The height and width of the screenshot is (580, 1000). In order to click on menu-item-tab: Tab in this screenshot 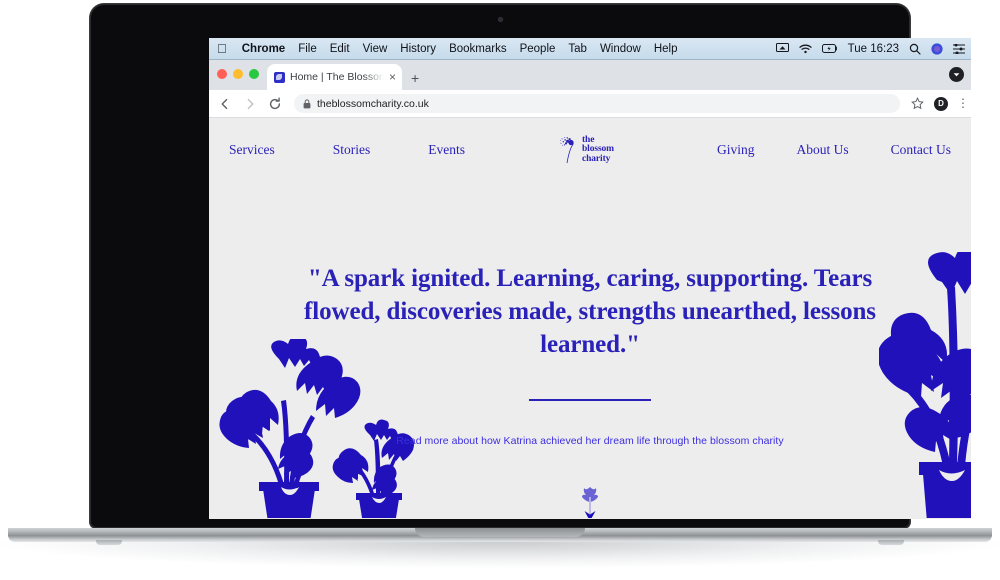, I will do `click(577, 49)`.